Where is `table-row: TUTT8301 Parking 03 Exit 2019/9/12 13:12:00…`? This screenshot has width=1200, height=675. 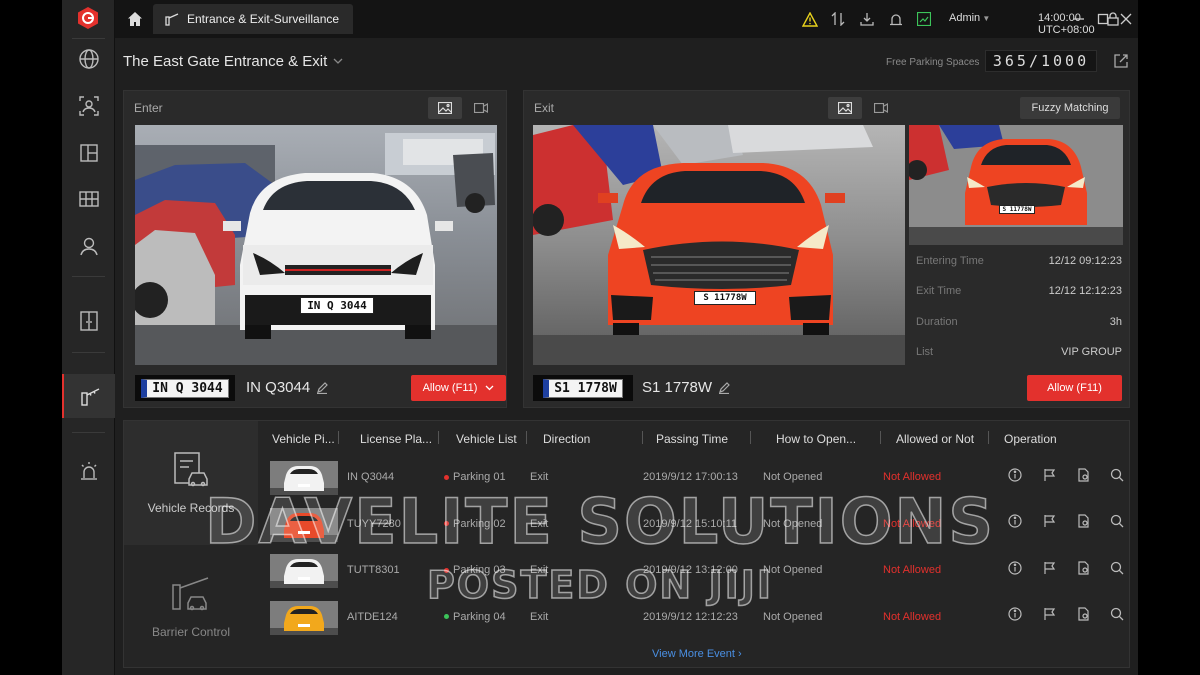
table-row: TUTT8301 Parking 03 Exit 2019/9/12 13:12:00… is located at coordinates (695, 571).